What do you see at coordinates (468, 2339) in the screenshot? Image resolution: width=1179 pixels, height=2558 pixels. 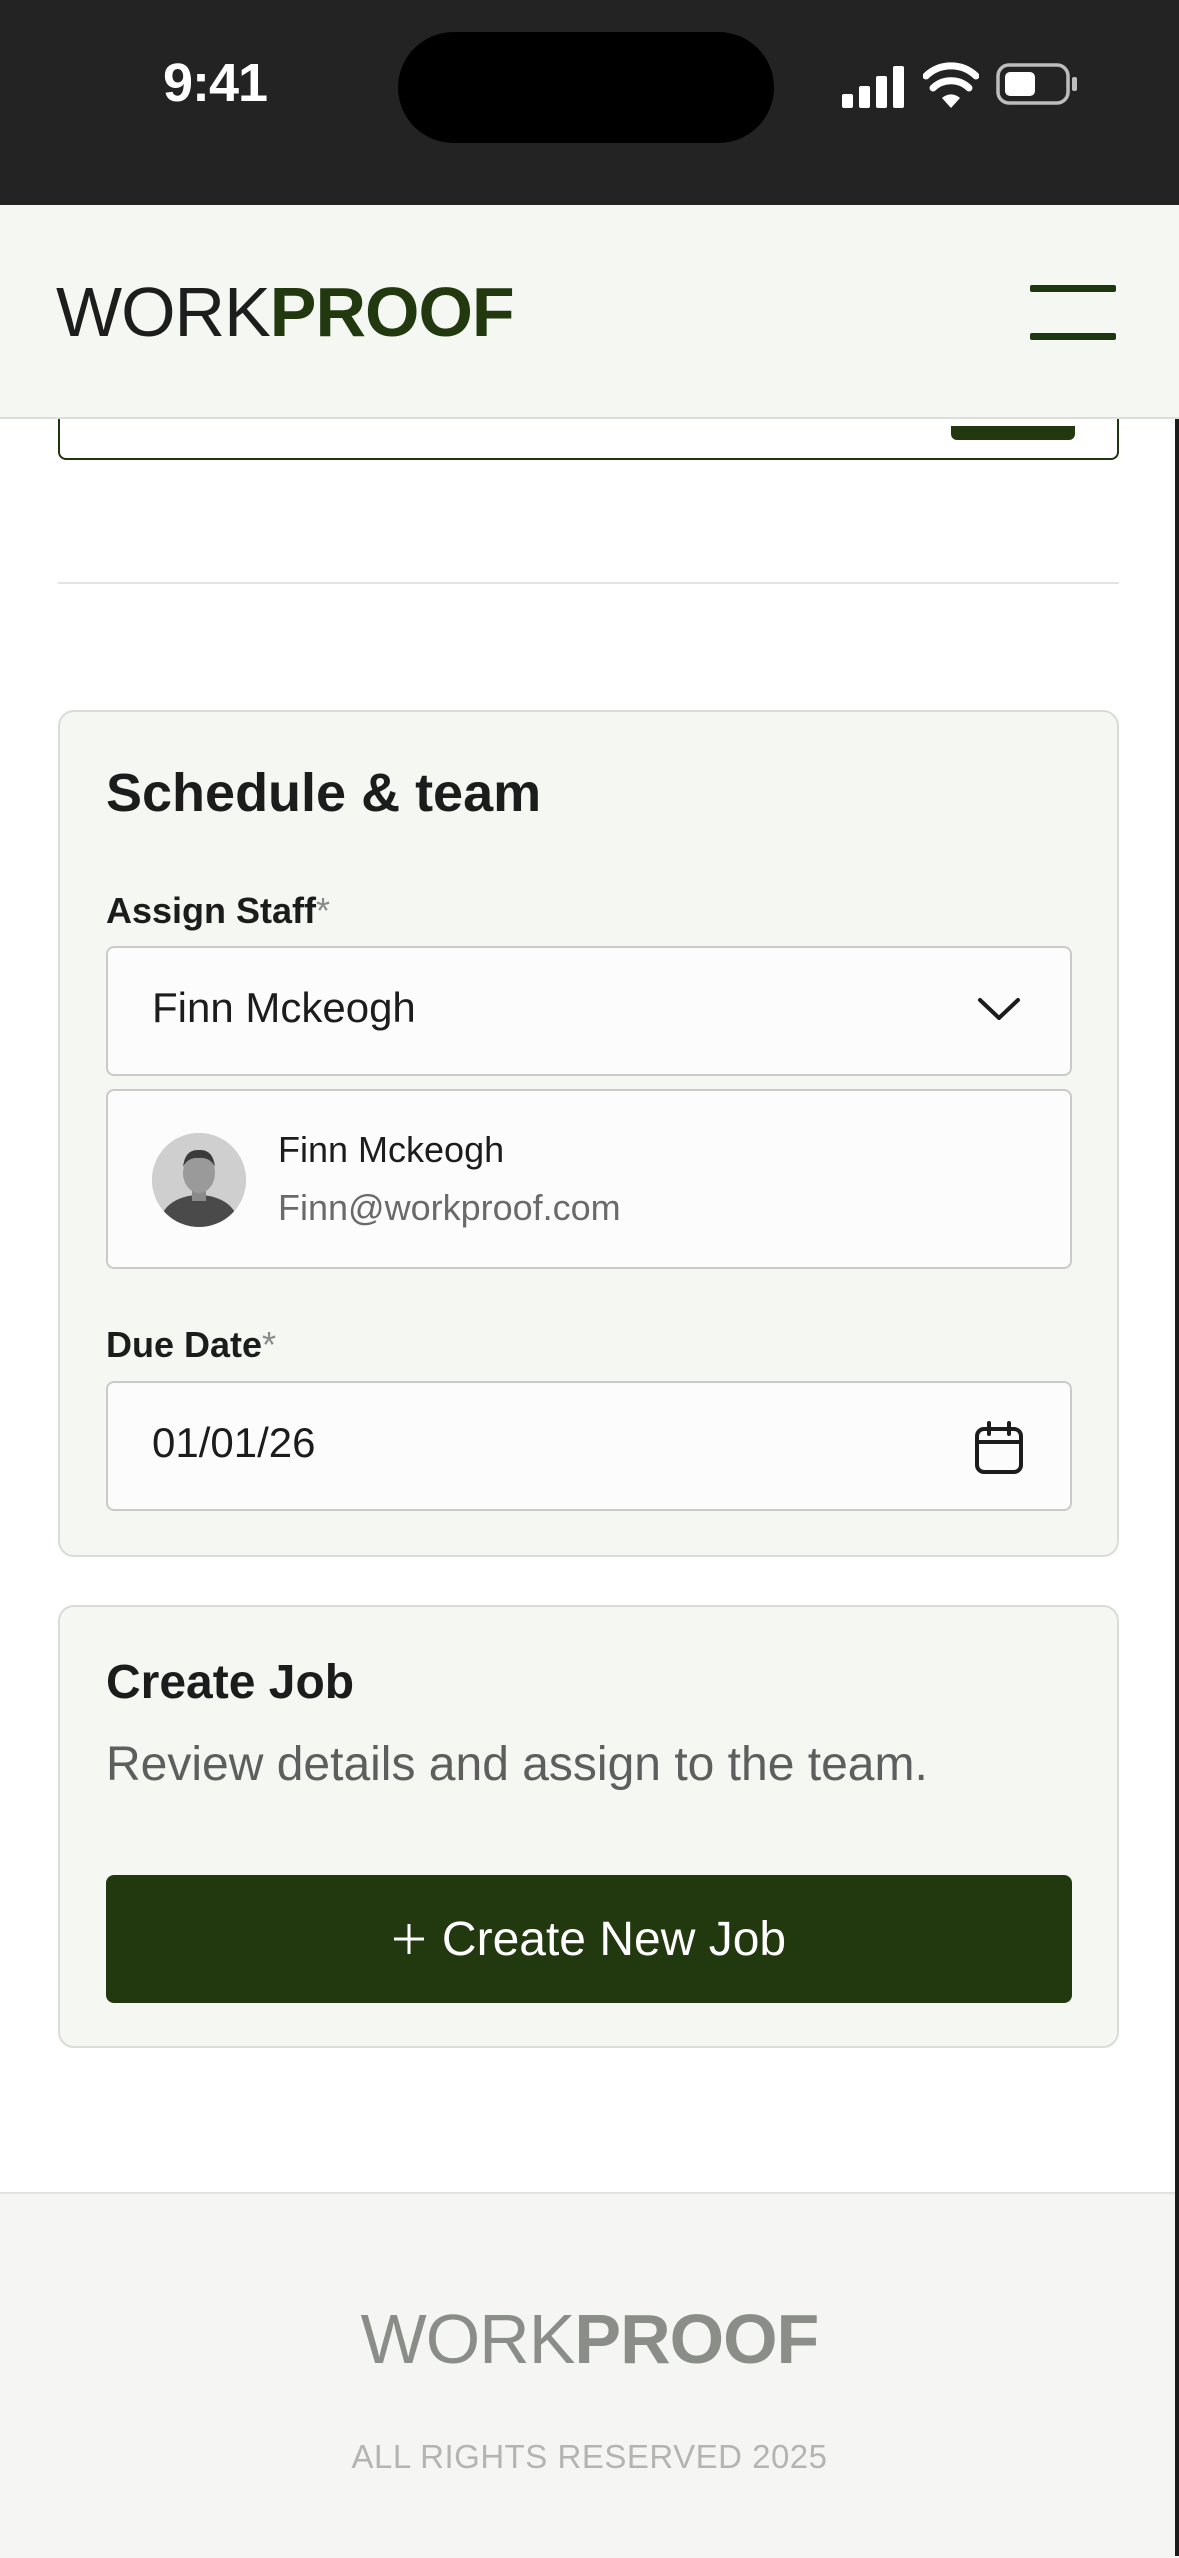 I see `footer-logo-work: WORK` at bounding box center [468, 2339].